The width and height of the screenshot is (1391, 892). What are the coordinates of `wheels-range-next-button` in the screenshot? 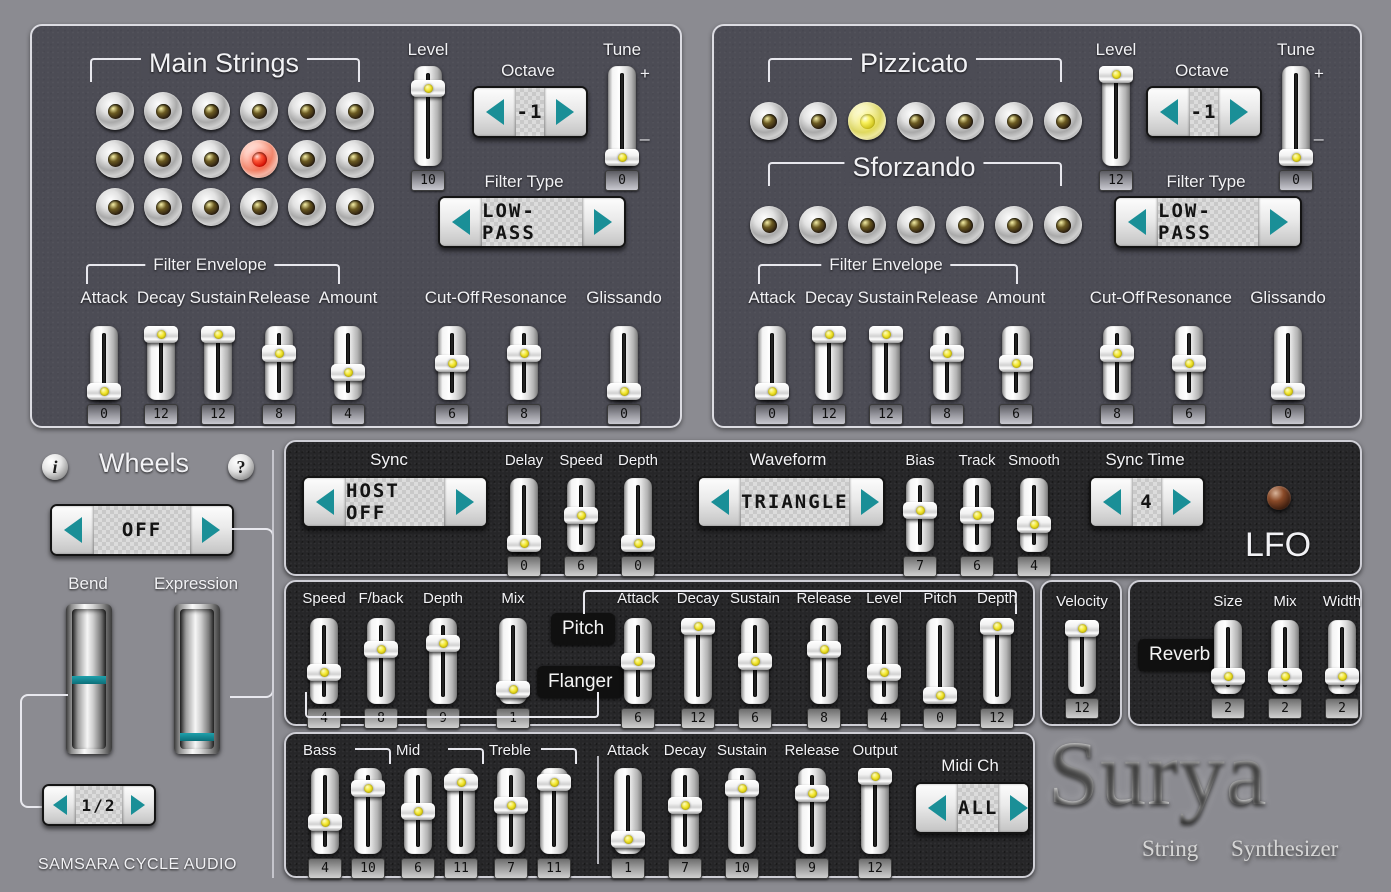 It's located at (138, 805).